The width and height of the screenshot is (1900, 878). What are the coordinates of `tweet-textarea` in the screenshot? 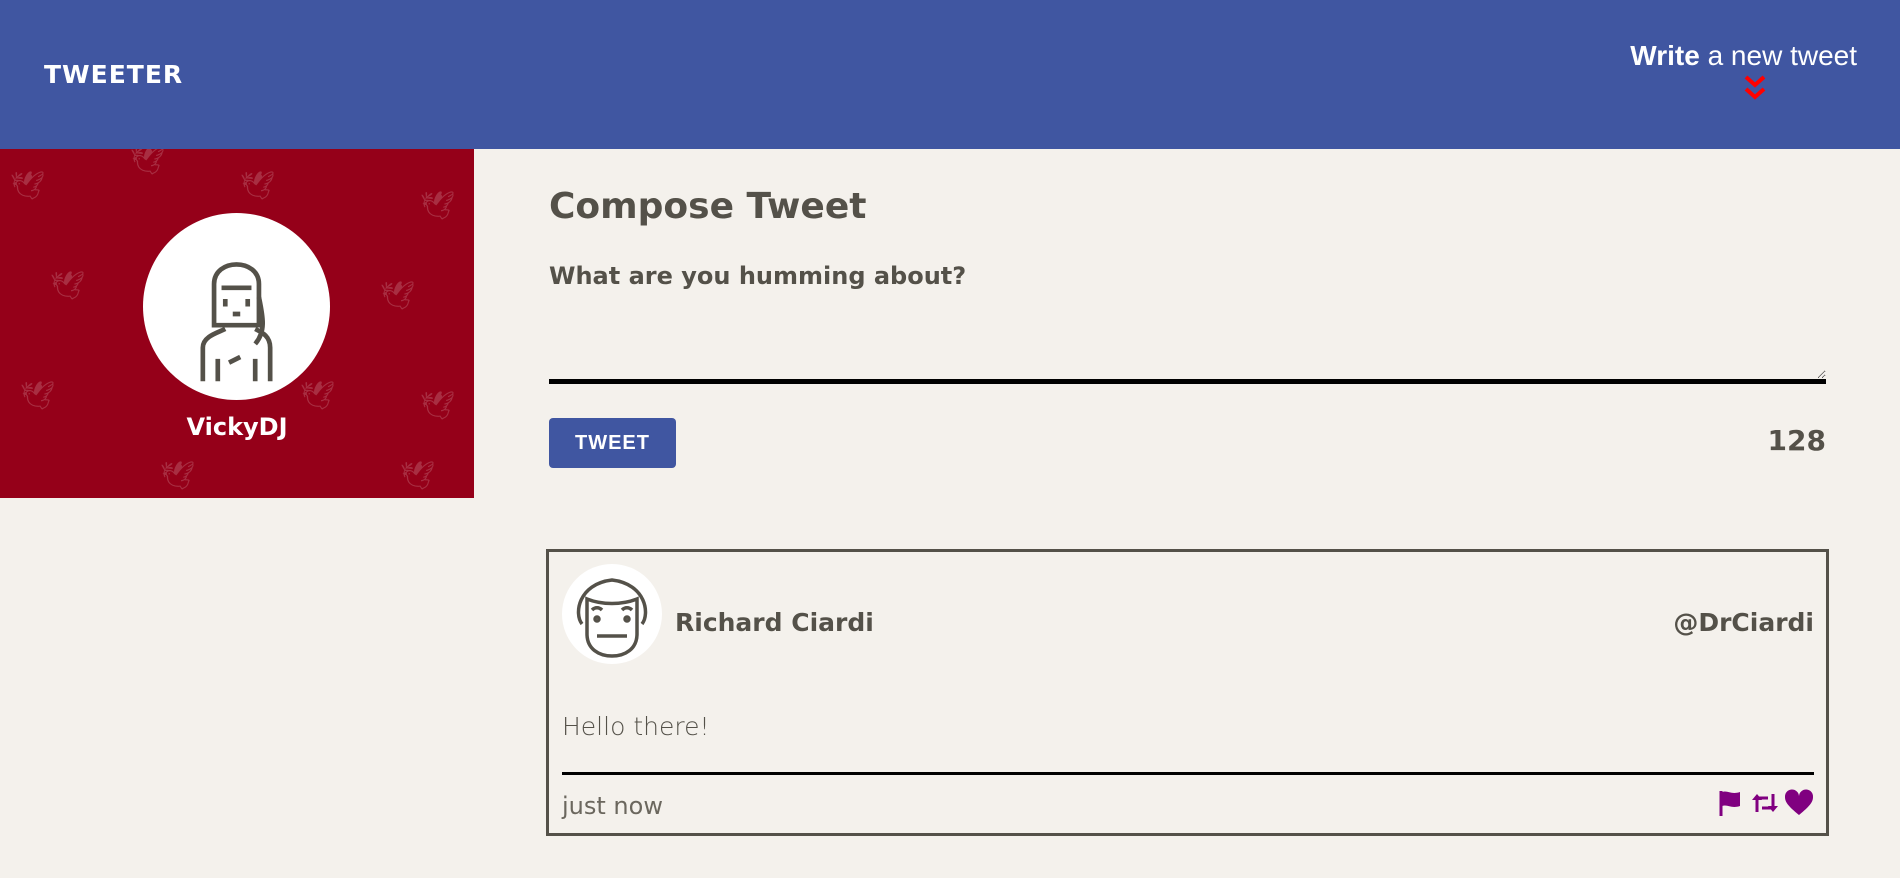 It's located at (1187, 342).